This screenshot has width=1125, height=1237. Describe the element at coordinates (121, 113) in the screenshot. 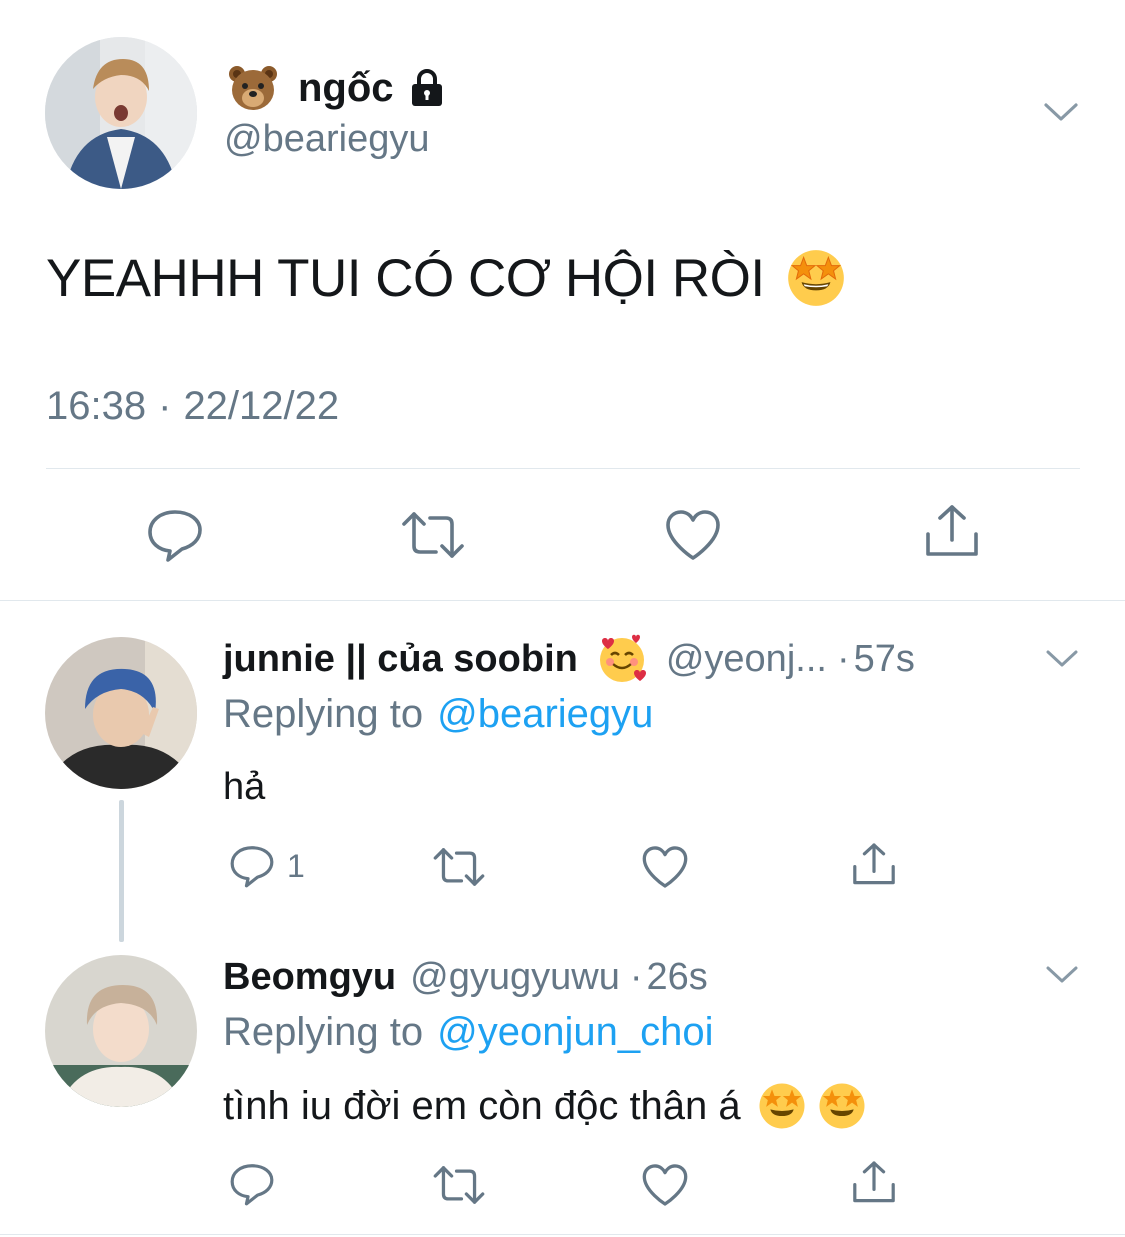

I see `author-avatar` at that location.